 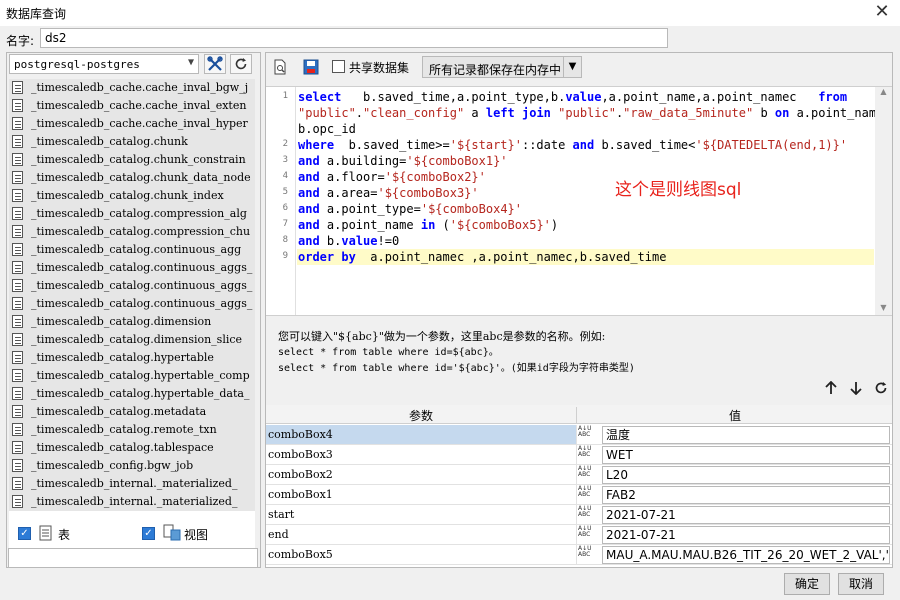 I want to click on table-list-item: _timescaledb_cache.cache_inval_exten, so click(x=132, y=106).